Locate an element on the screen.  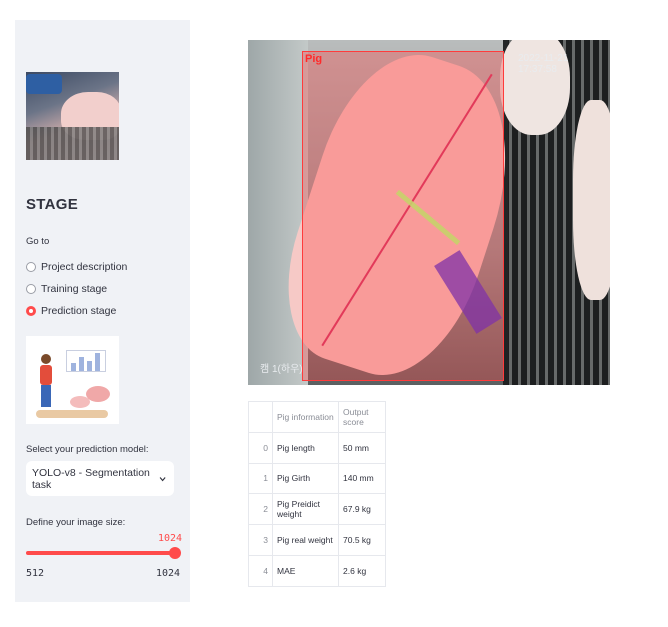
table-row: 0 Pig length 50 mm is located at coordinates (317, 447).